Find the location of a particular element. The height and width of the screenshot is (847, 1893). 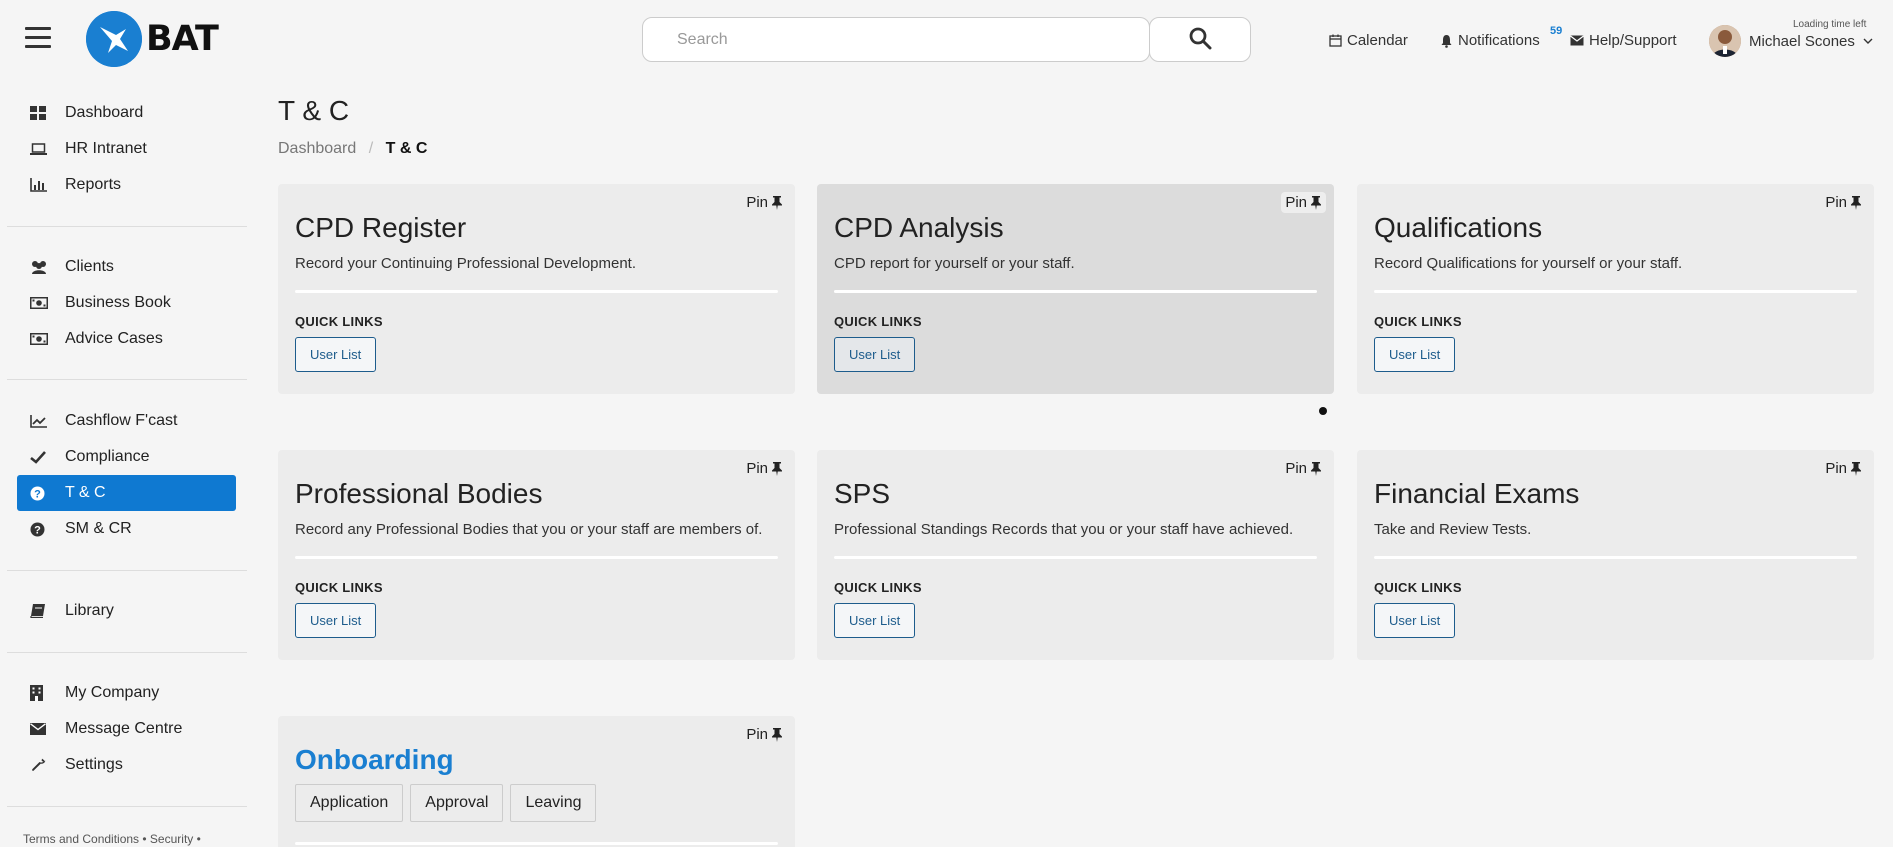

user-menu: Michael Scones is located at coordinates (1791, 41).